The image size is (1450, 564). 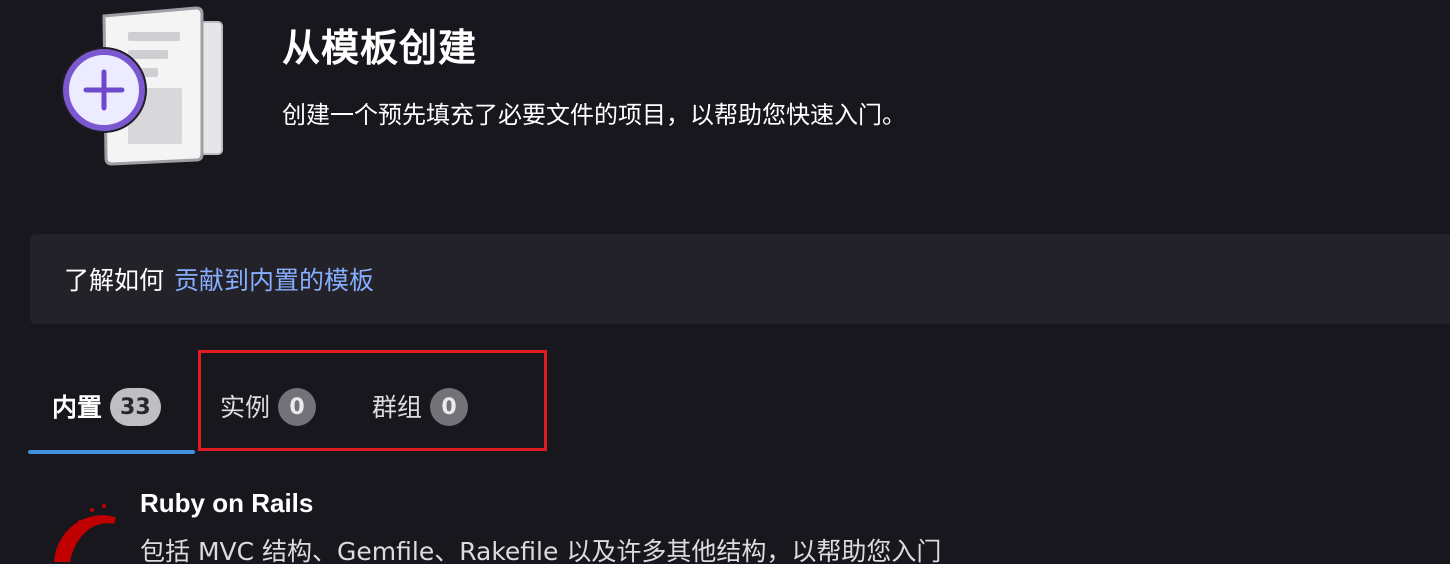 I want to click on active-tab-indicator, so click(x=111, y=452).